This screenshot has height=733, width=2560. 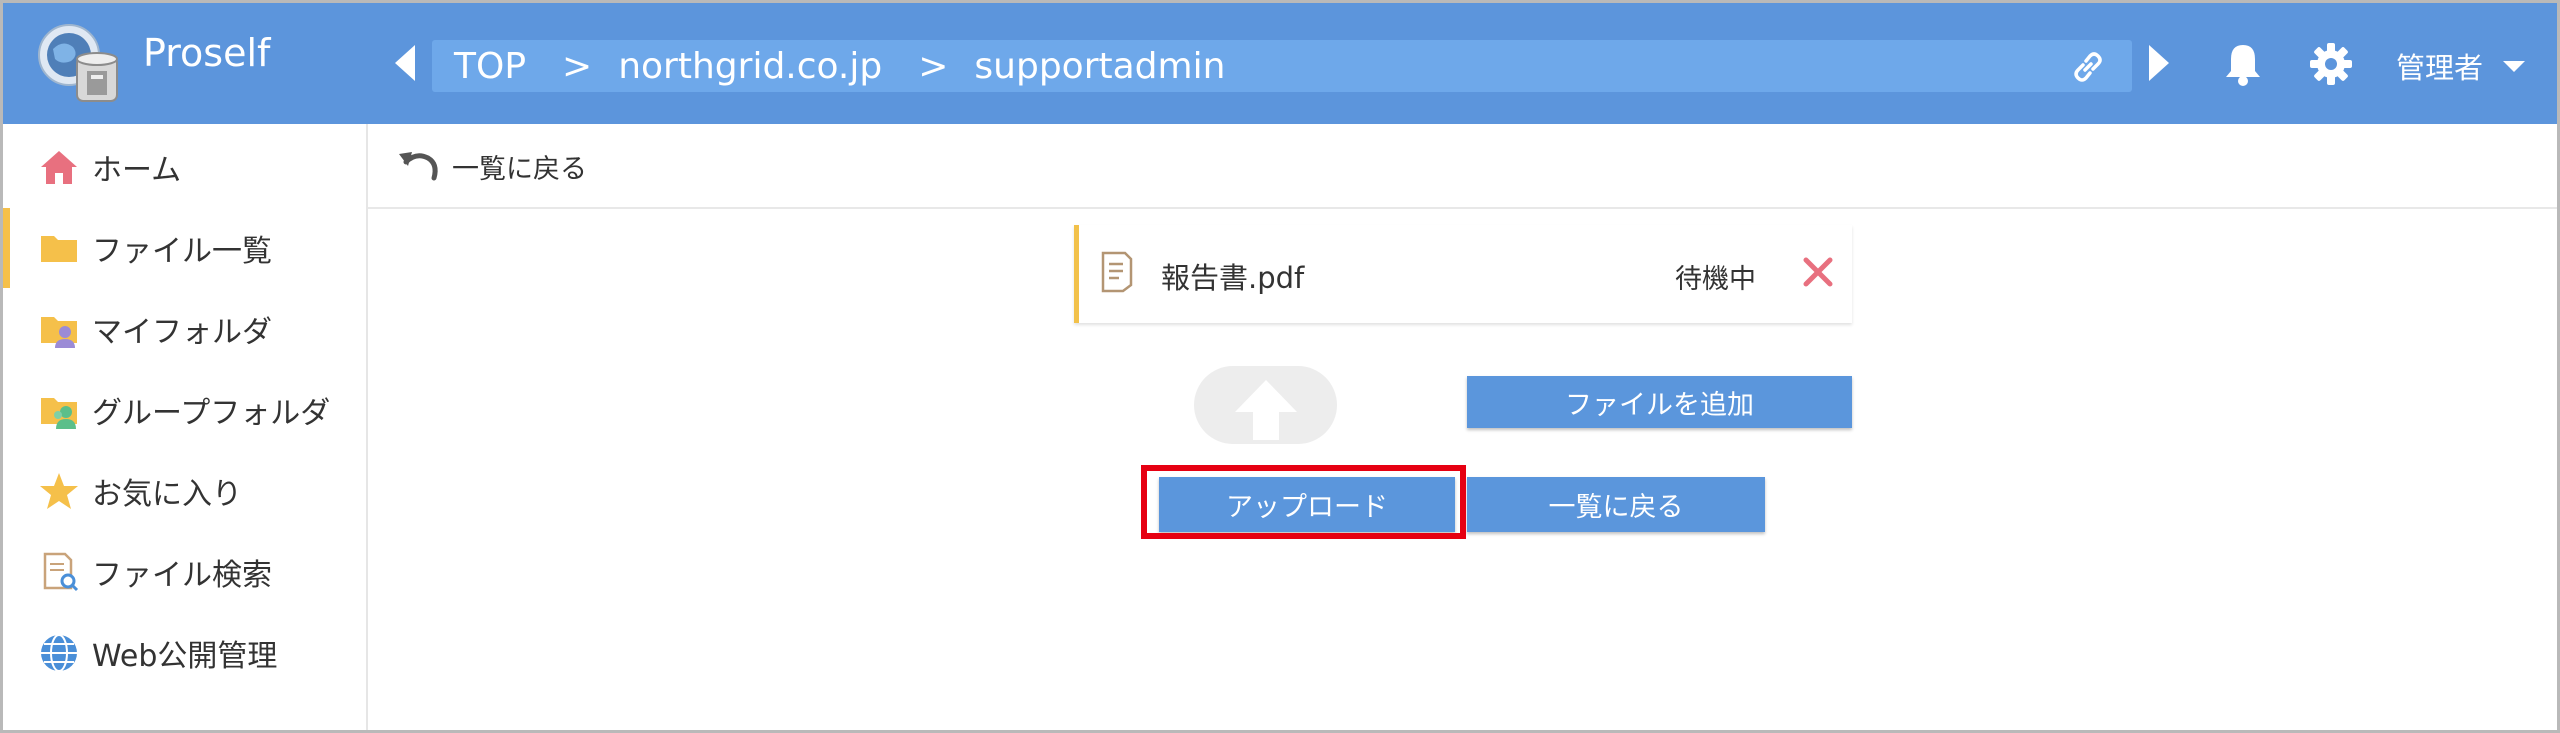 I want to click on sidebar-item-label: ホーム, so click(x=137, y=170).